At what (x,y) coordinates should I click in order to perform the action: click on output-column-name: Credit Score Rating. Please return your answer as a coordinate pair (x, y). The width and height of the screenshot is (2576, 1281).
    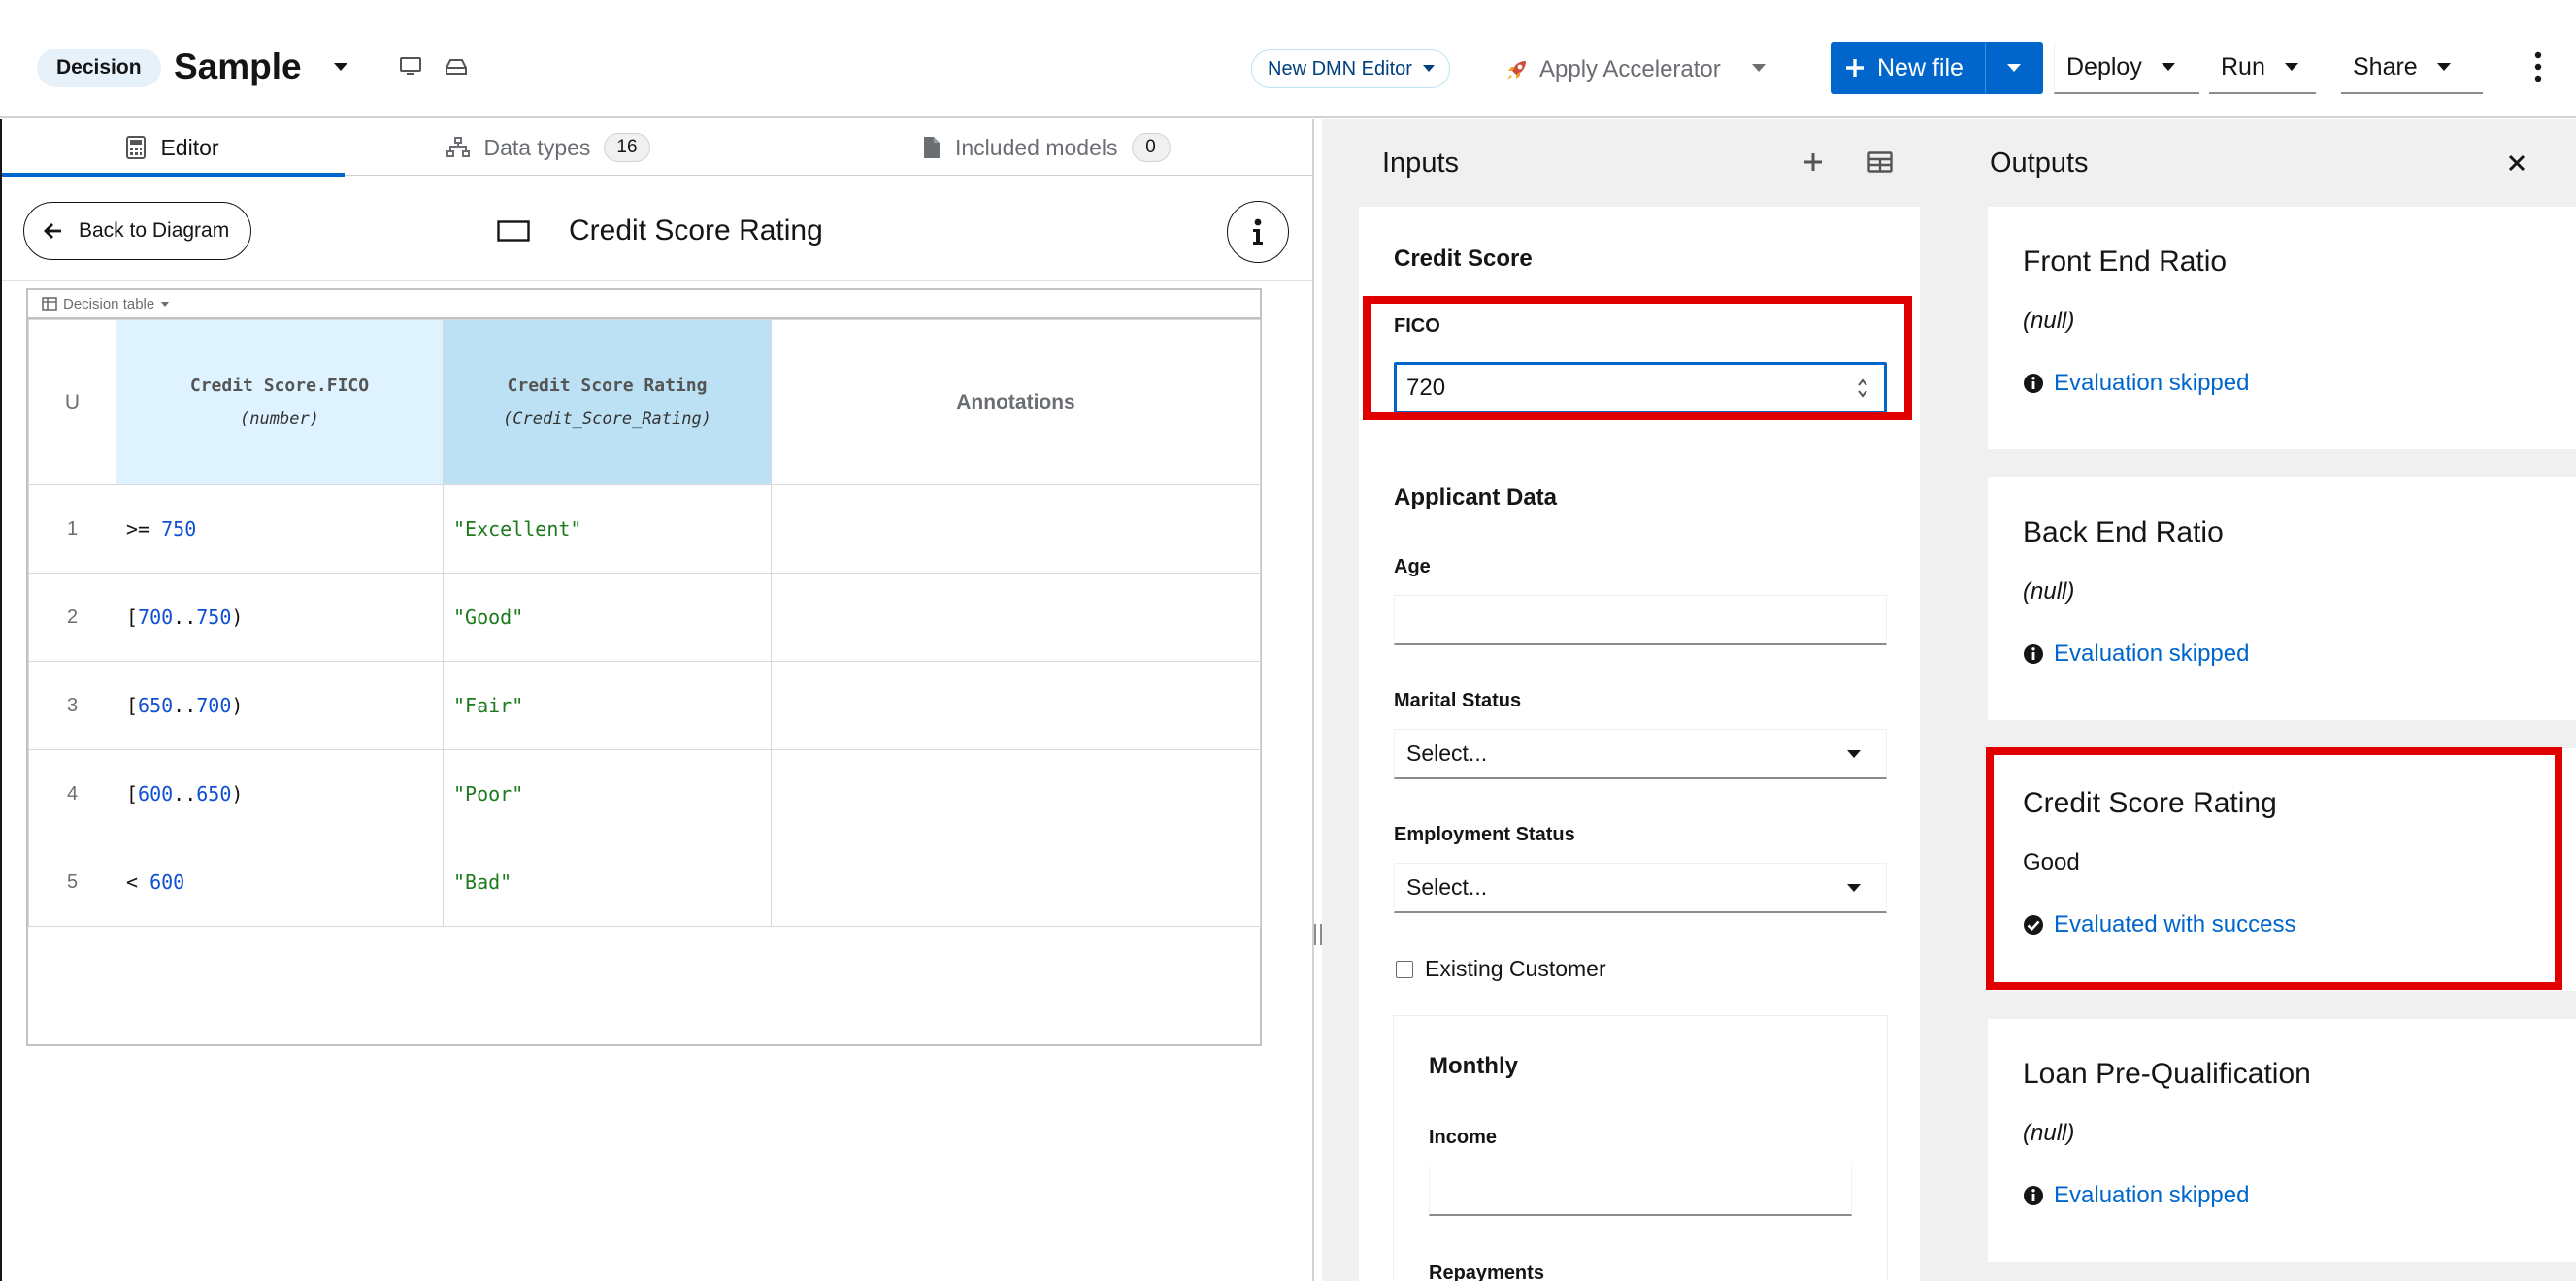
    Looking at the image, I should click on (607, 386).